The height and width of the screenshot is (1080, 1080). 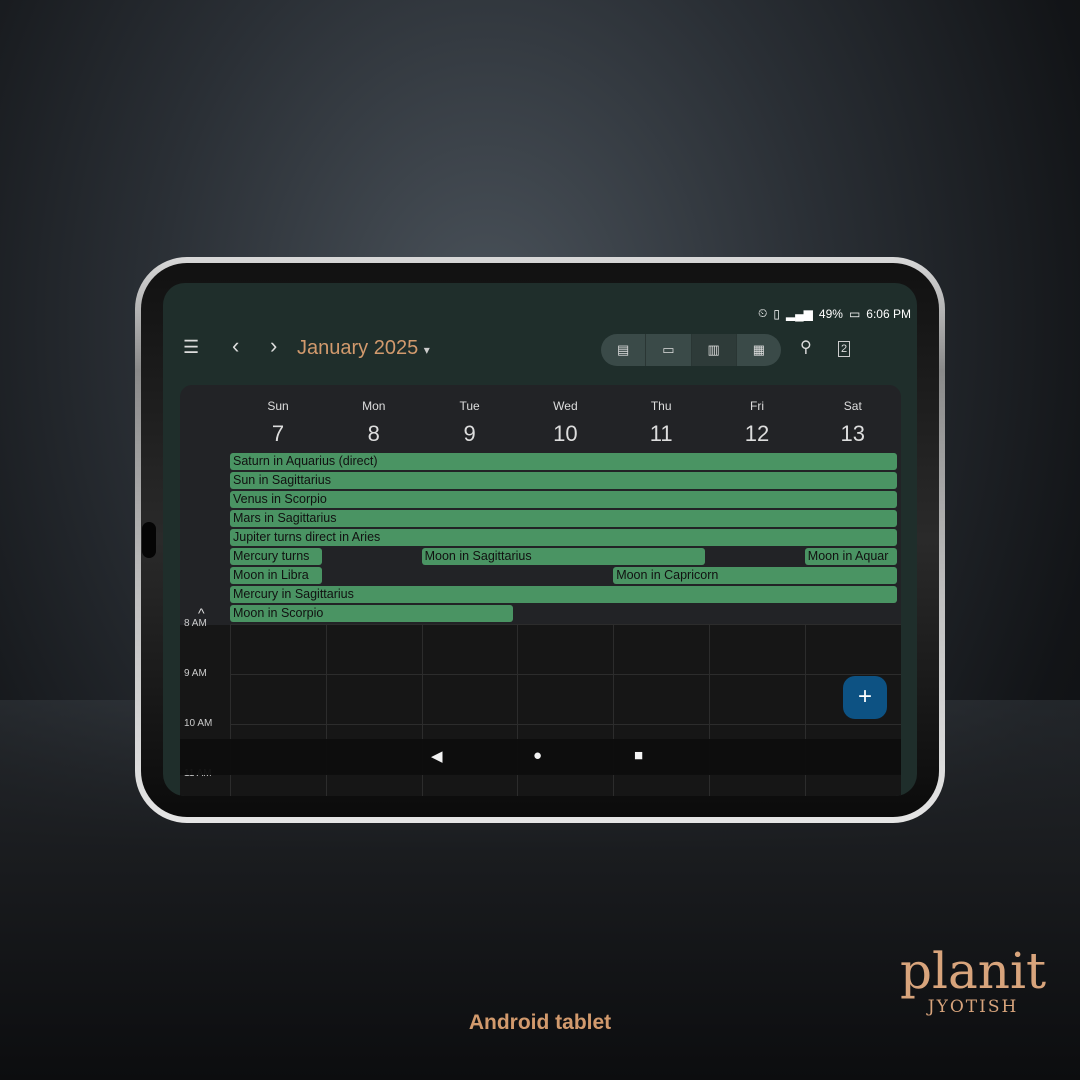 I want to click on view-switcher: ▤ ▭ ▥ ▦, so click(x=691, y=350).